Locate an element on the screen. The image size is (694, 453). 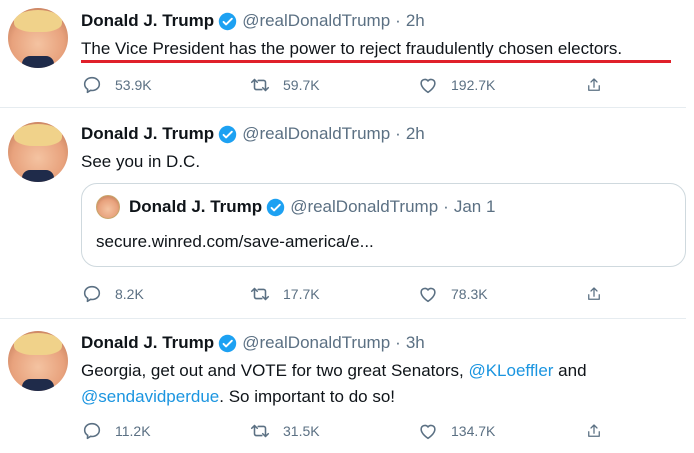
like-button: 78.3K is located at coordinates (501, 294).